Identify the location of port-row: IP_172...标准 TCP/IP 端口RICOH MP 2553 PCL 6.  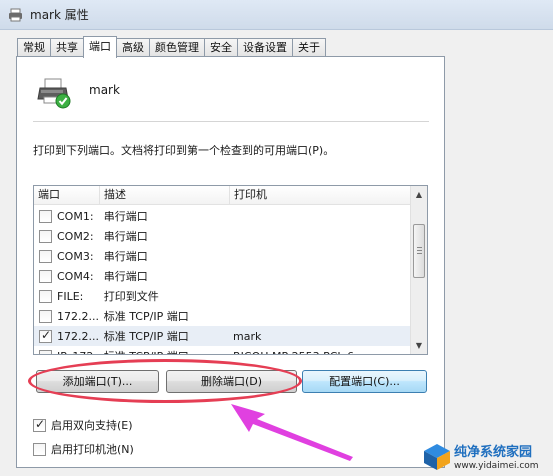
(223, 350).